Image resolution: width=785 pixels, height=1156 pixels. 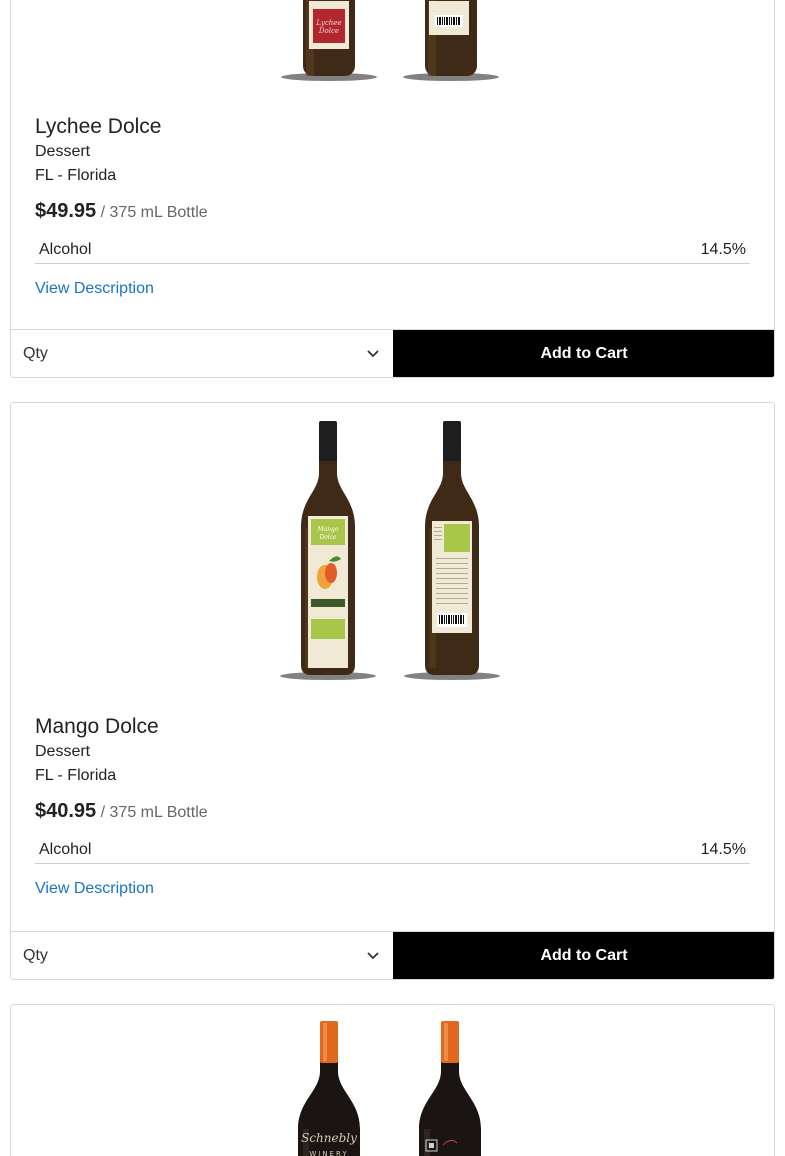 I want to click on price-row: $49.95 / 375 mL Bottle, so click(x=392, y=212).